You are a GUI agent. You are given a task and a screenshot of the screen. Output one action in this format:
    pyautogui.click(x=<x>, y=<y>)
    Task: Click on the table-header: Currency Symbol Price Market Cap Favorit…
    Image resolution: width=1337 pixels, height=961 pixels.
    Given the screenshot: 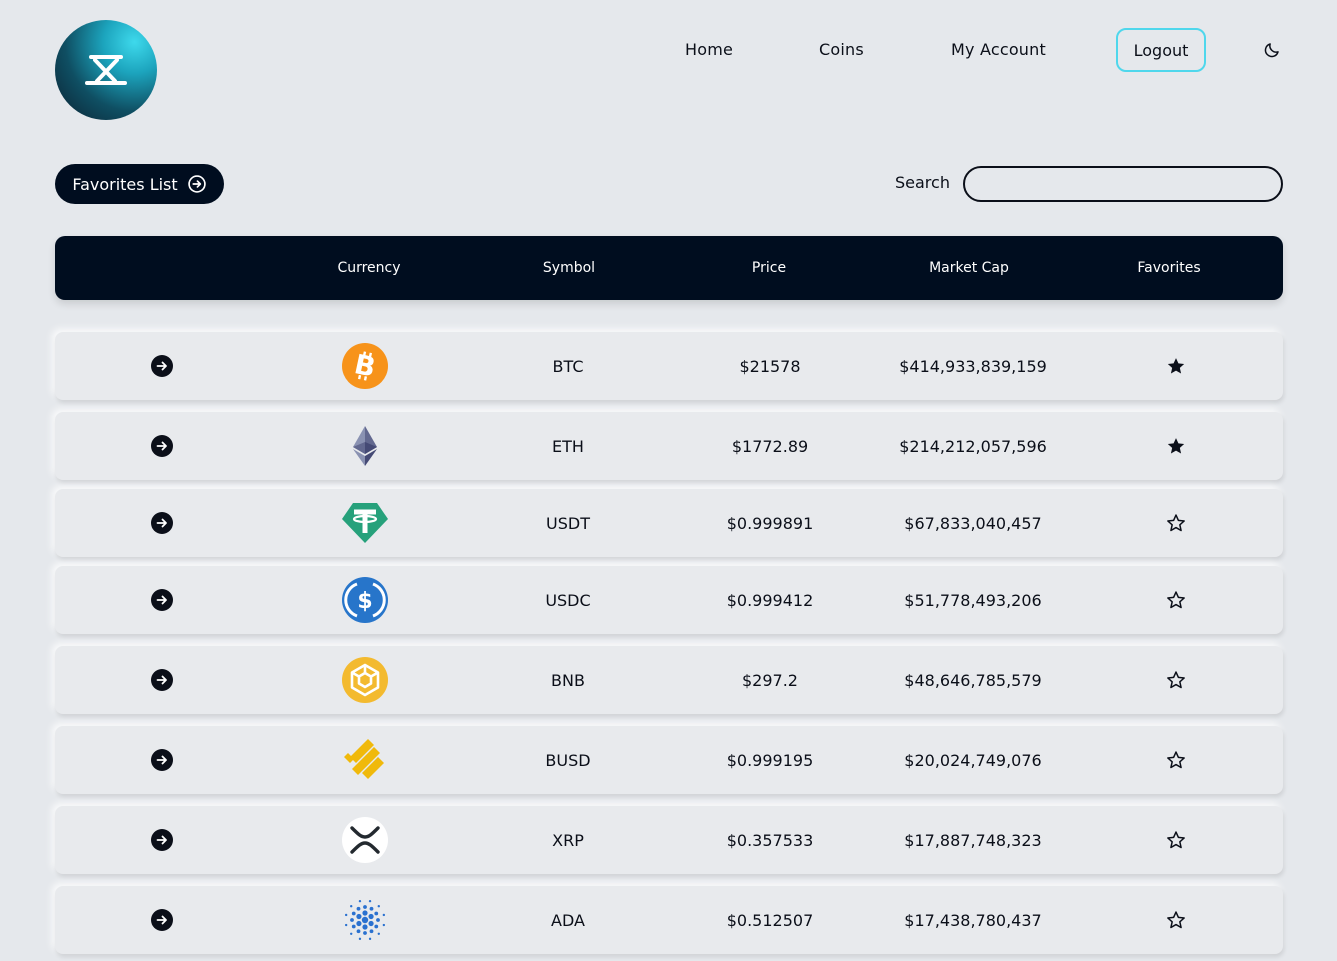 What is the action you would take?
    pyautogui.click(x=669, y=268)
    